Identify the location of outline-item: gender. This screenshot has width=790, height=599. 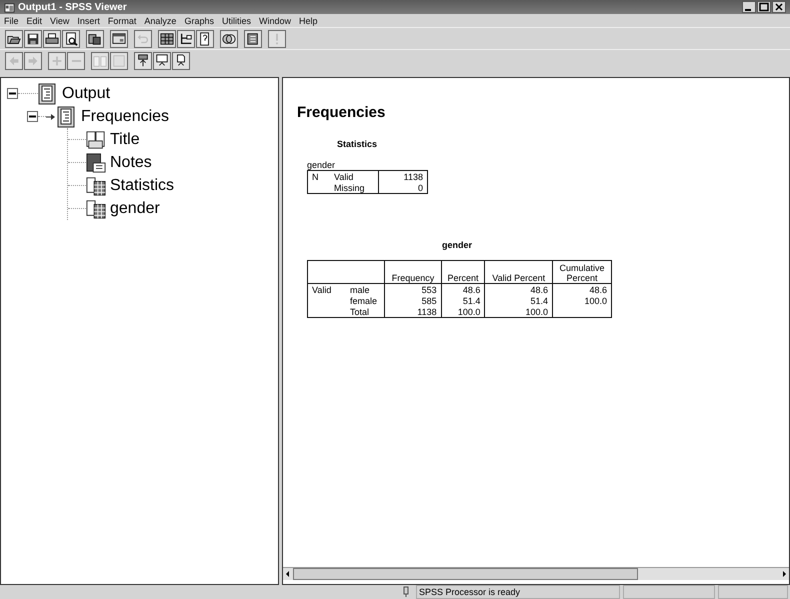
(135, 209).